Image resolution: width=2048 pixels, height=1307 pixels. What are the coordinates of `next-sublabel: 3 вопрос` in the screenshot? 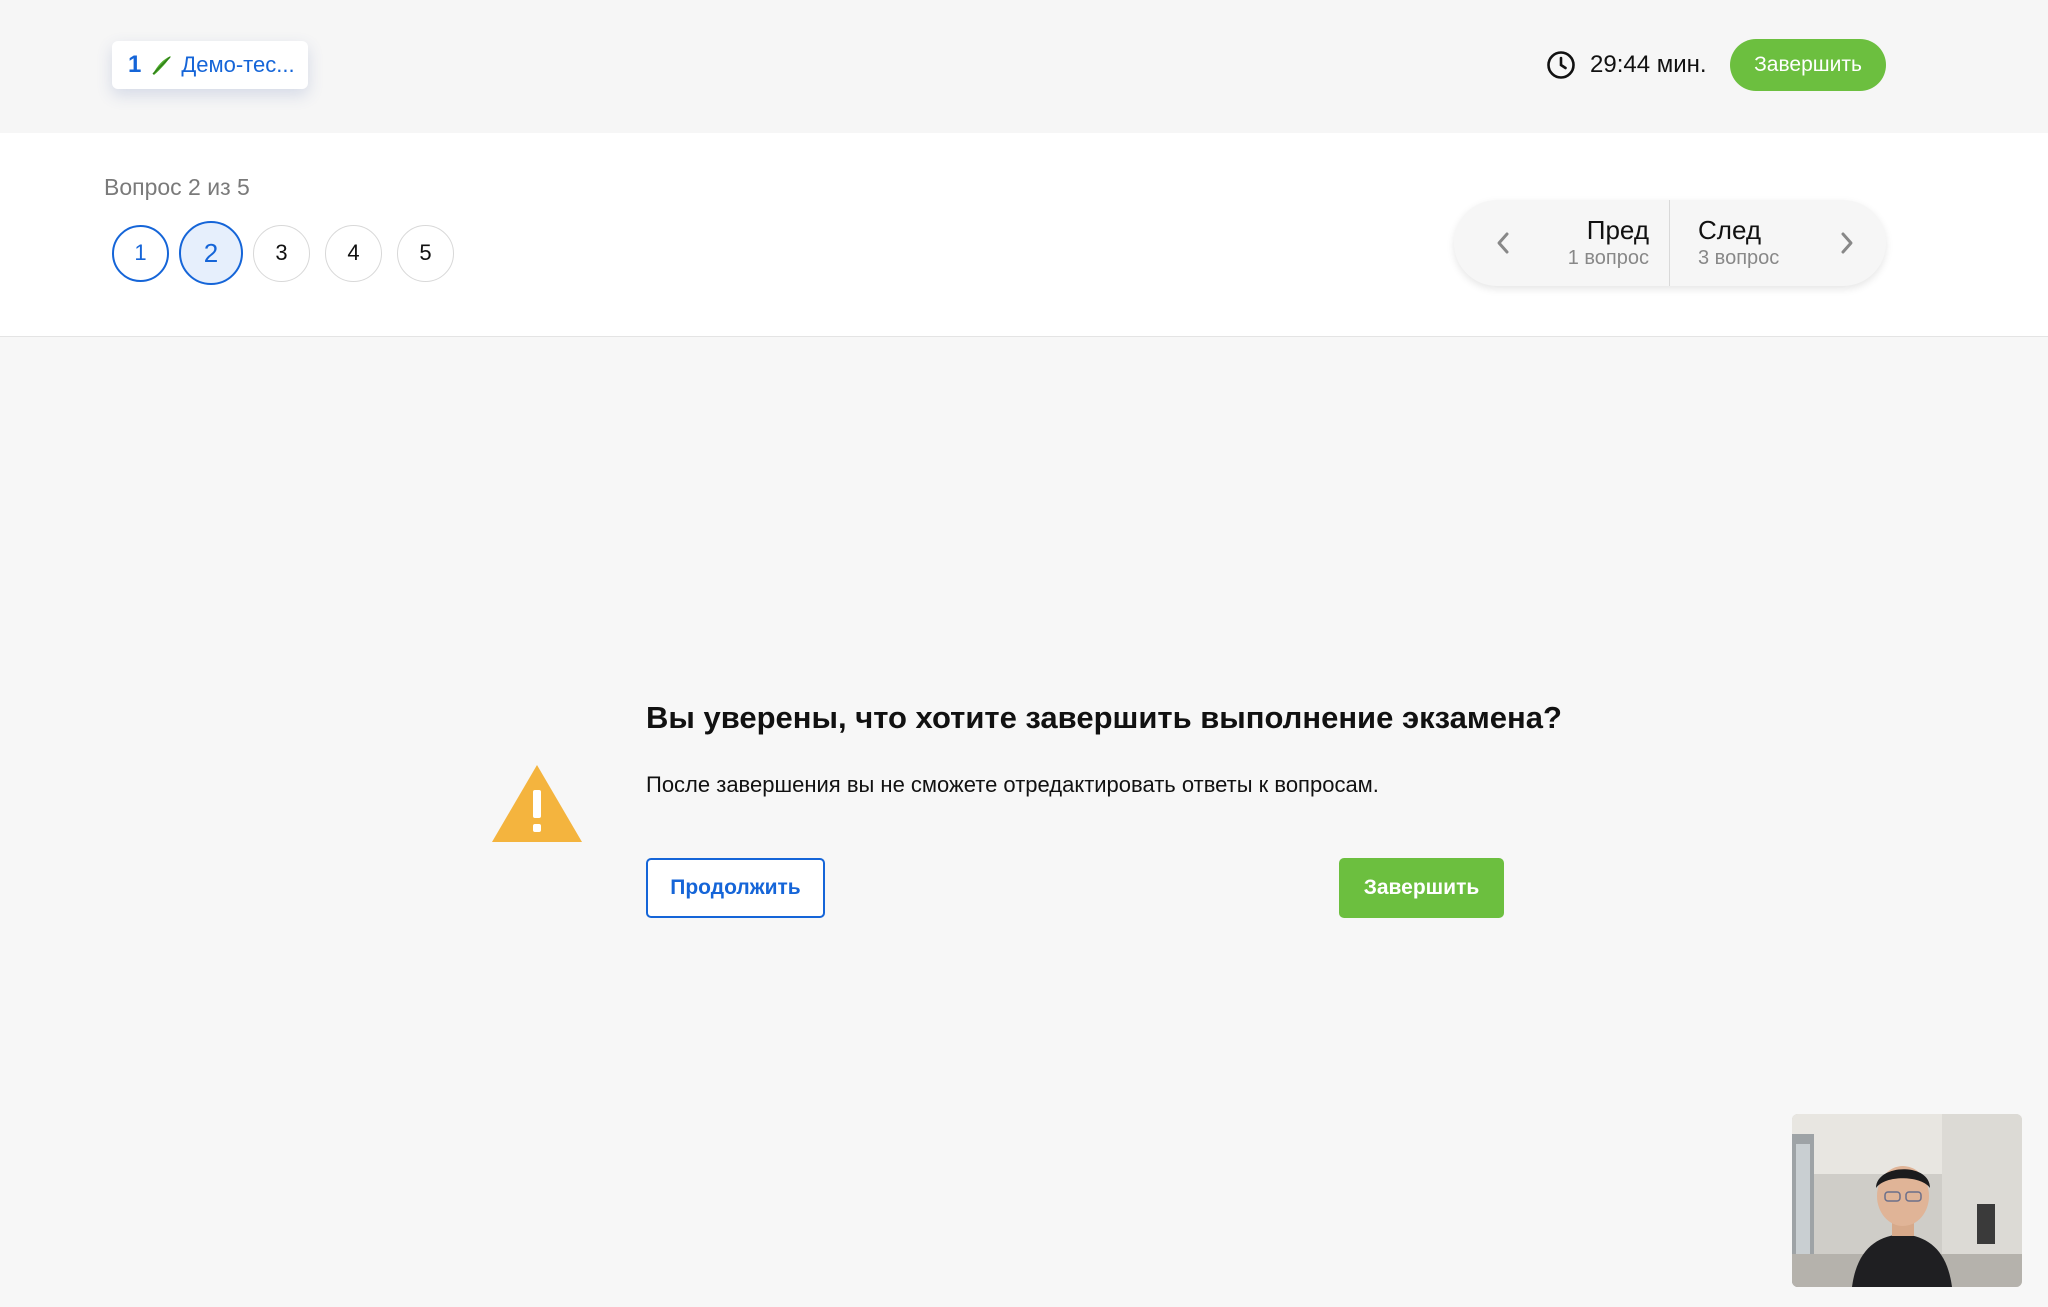 It's located at (1739, 258).